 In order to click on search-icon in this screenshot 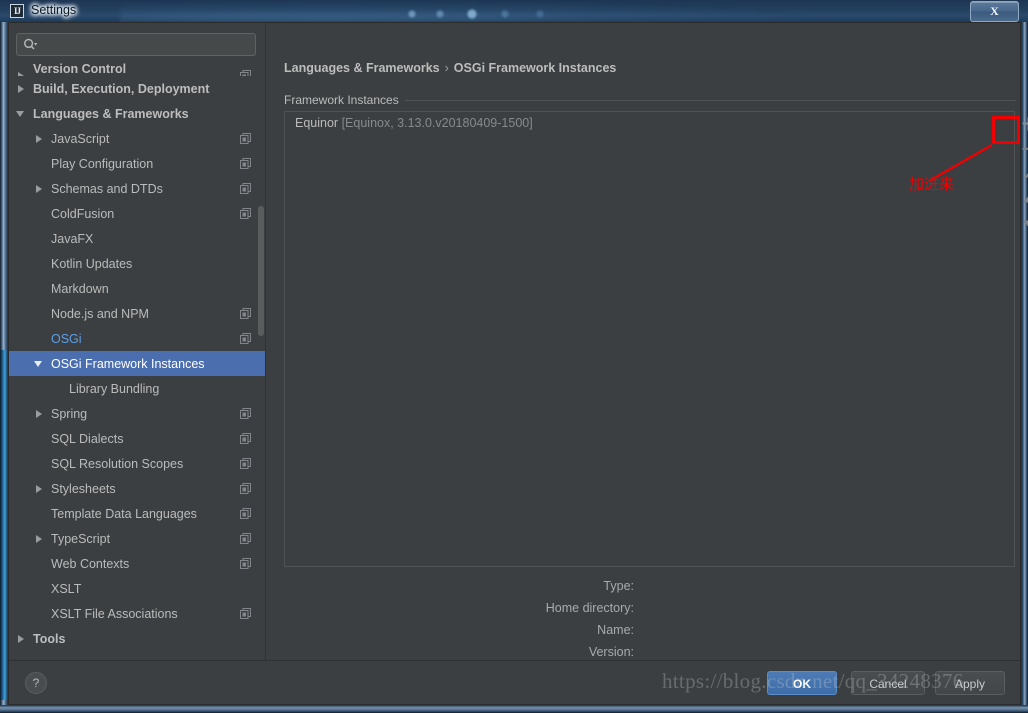, I will do `click(30, 44)`.